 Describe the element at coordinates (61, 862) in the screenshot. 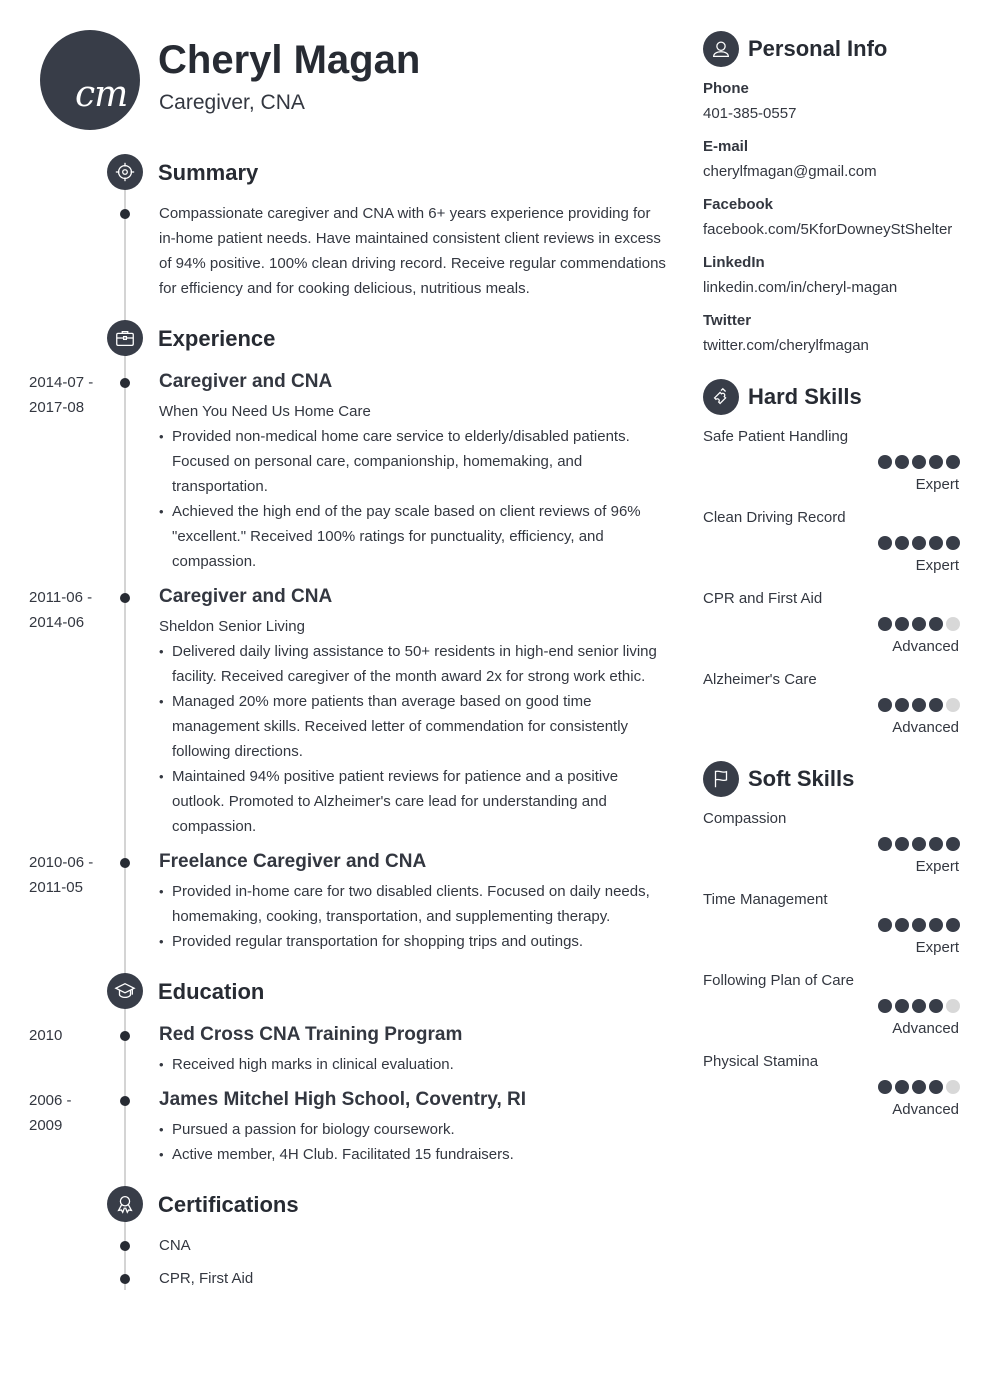

I see `date-start: 2010-06 -` at that location.